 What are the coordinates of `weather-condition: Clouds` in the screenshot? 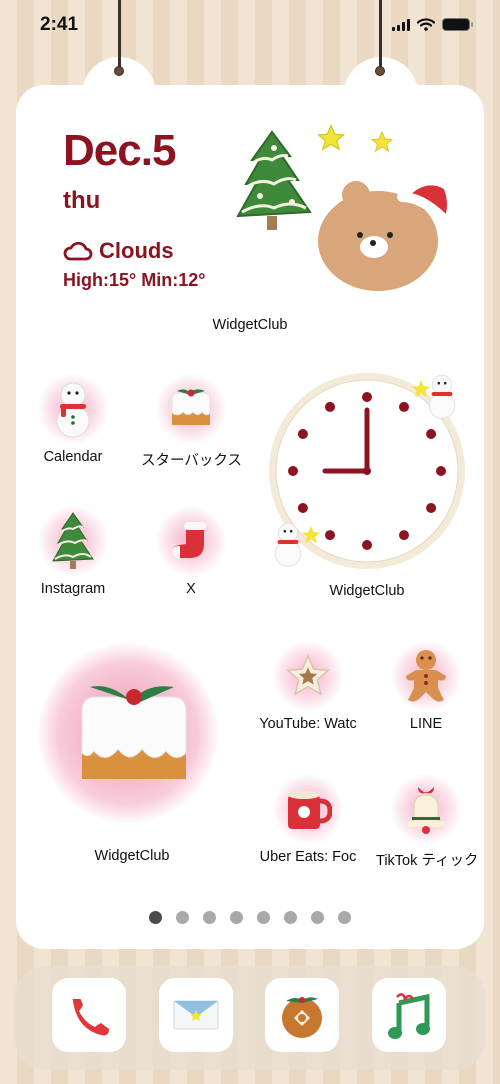 It's located at (118, 251).